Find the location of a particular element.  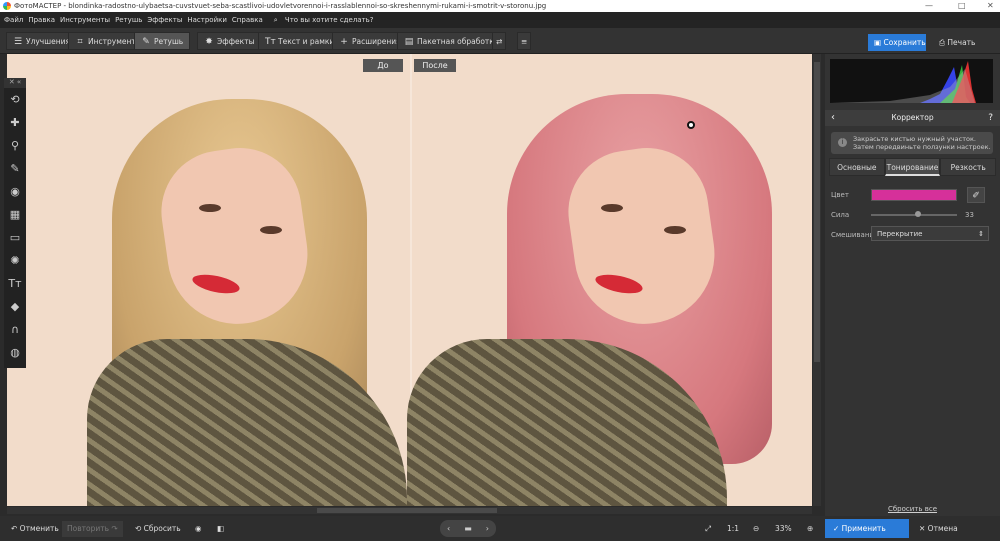

strength-slider-handle is located at coordinates (918, 214).